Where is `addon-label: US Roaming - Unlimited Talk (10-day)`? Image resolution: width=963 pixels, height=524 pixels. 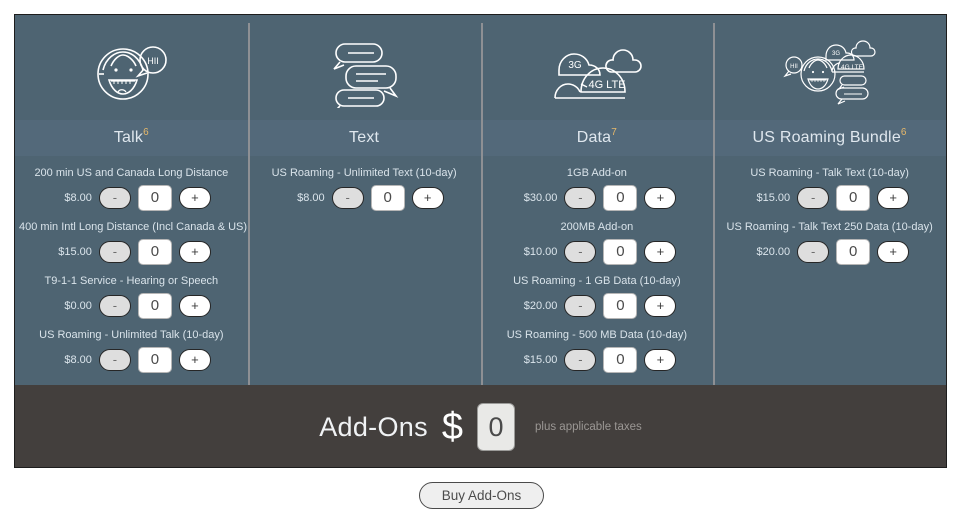 addon-label: US Roaming - Unlimited Talk (10-day) is located at coordinates (131, 335).